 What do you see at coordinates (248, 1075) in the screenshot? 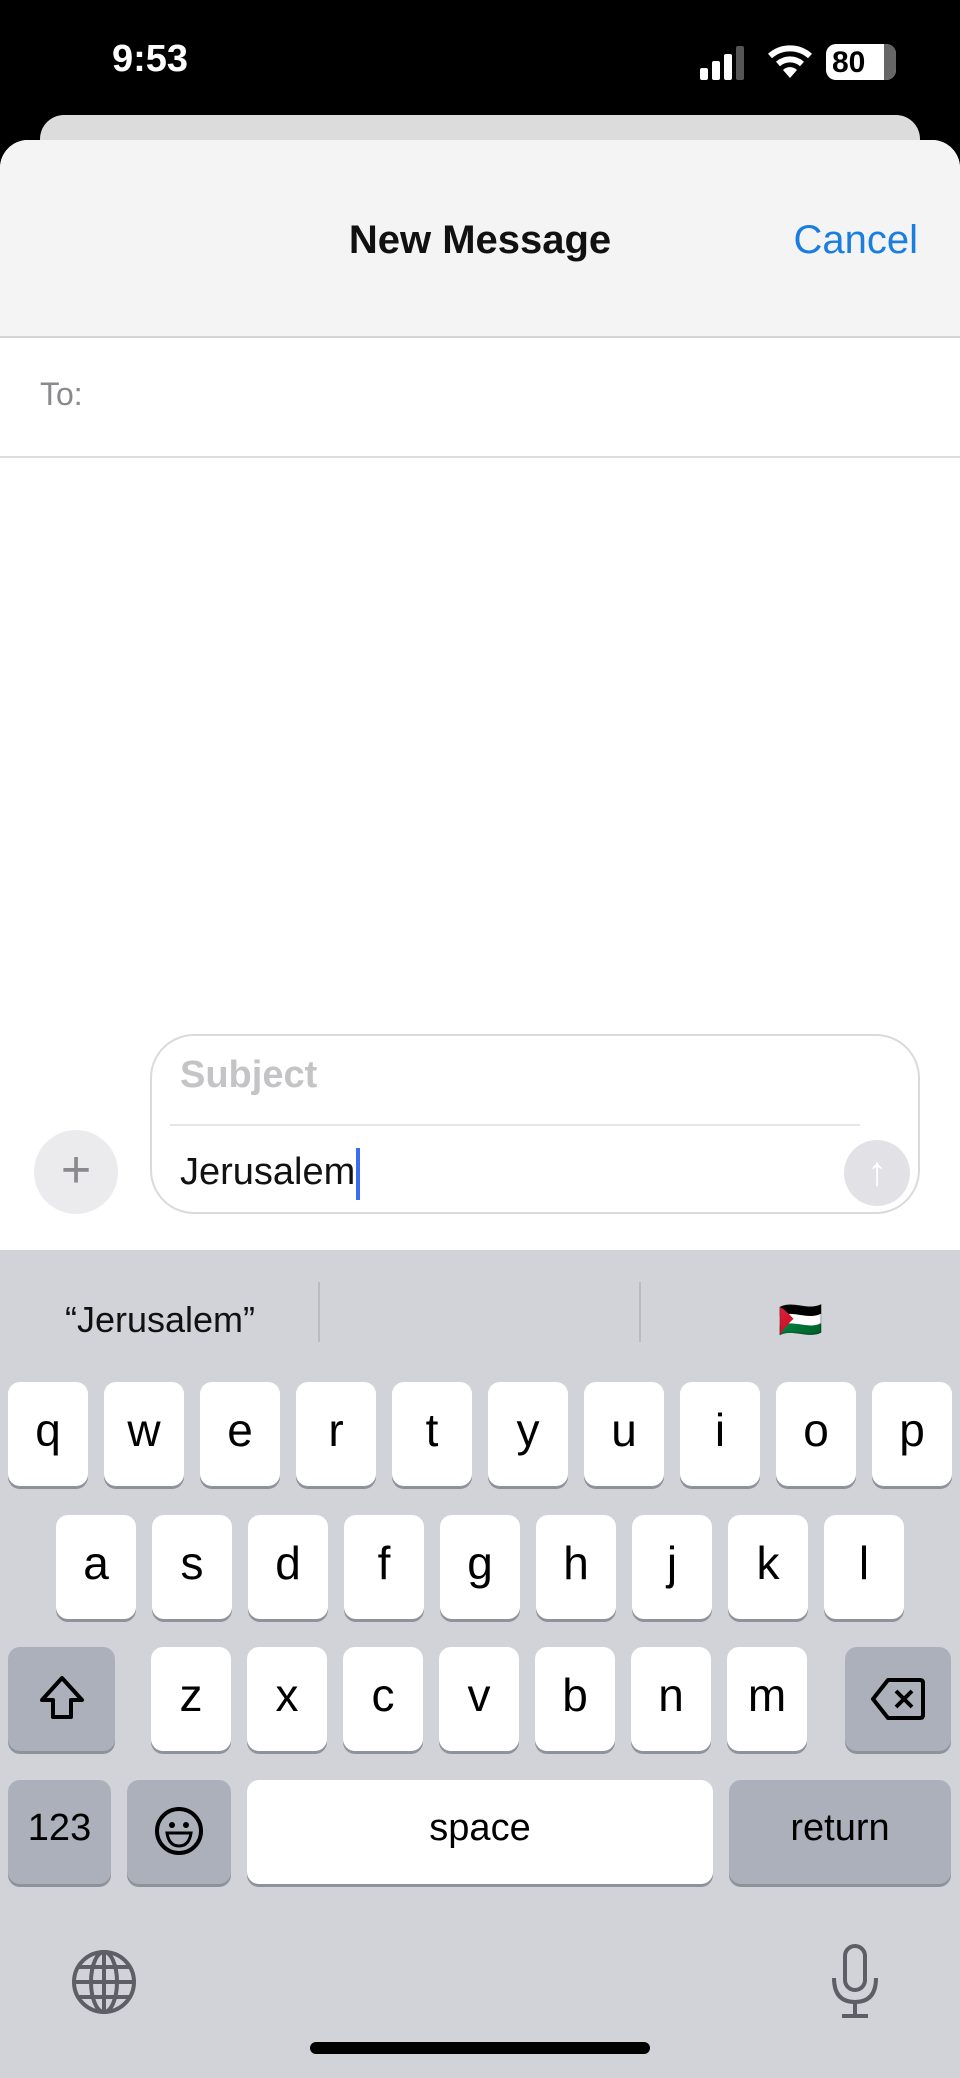
I see `subject-input: Subject` at bounding box center [248, 1075].